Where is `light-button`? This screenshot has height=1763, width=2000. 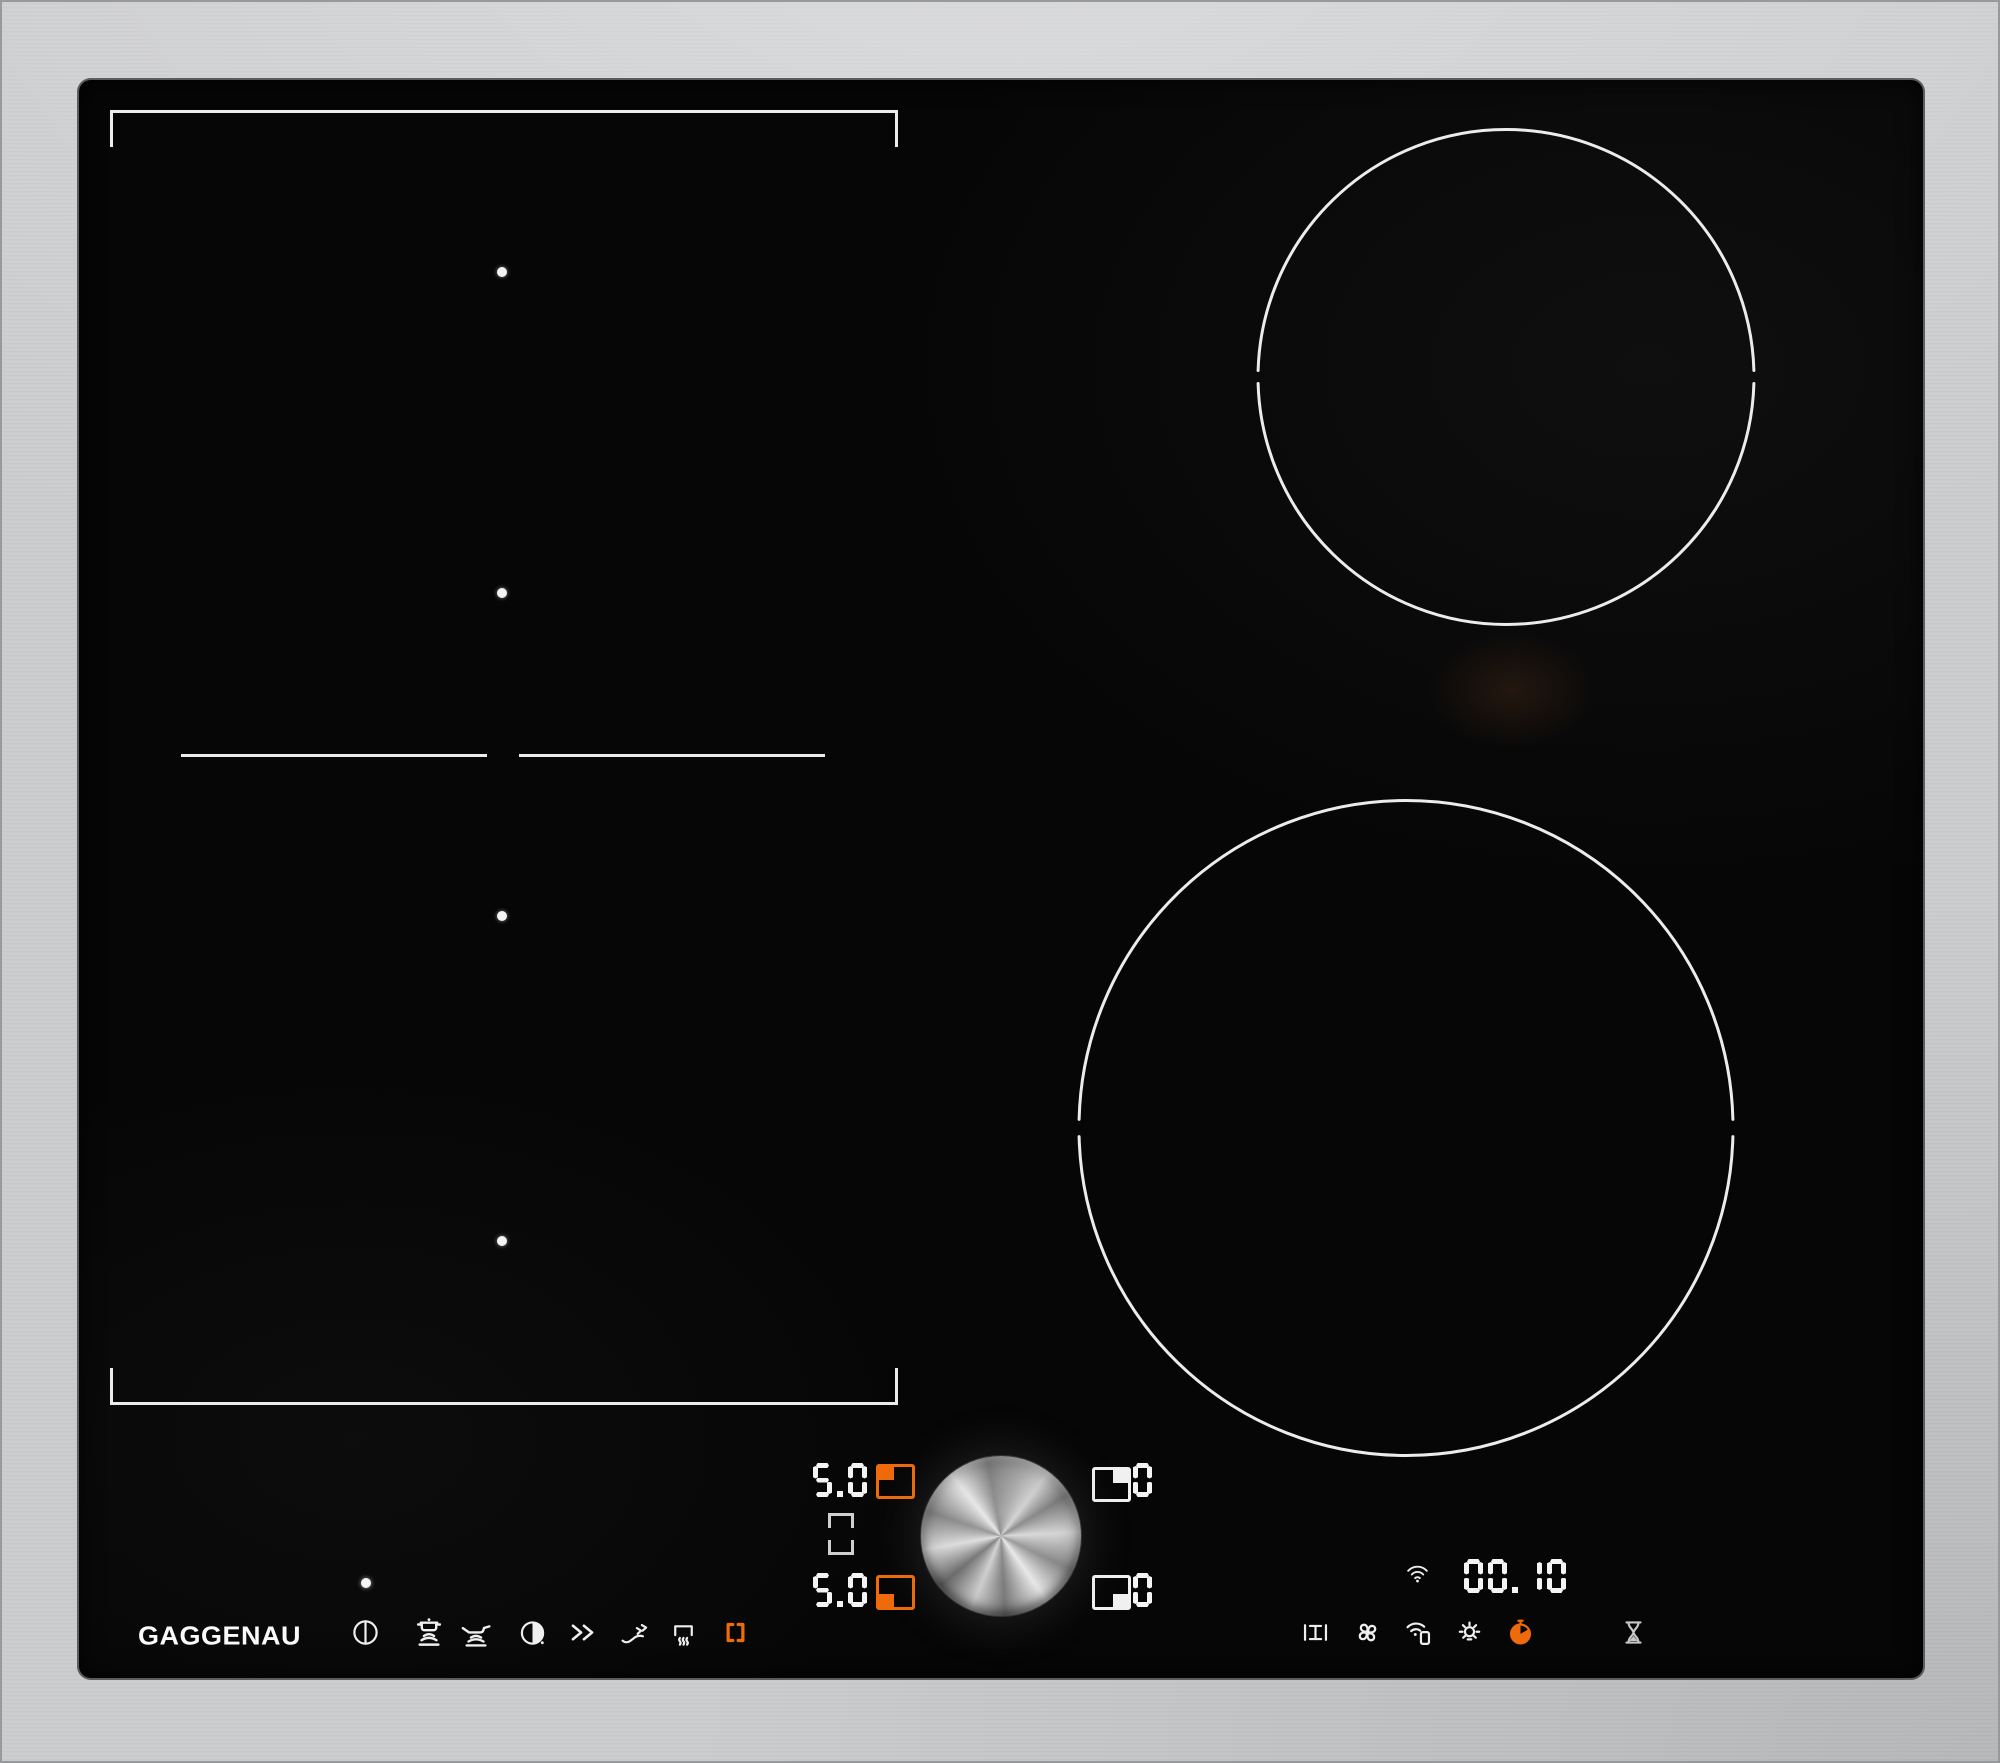
light-button is located at coordinates (1469, 1632).